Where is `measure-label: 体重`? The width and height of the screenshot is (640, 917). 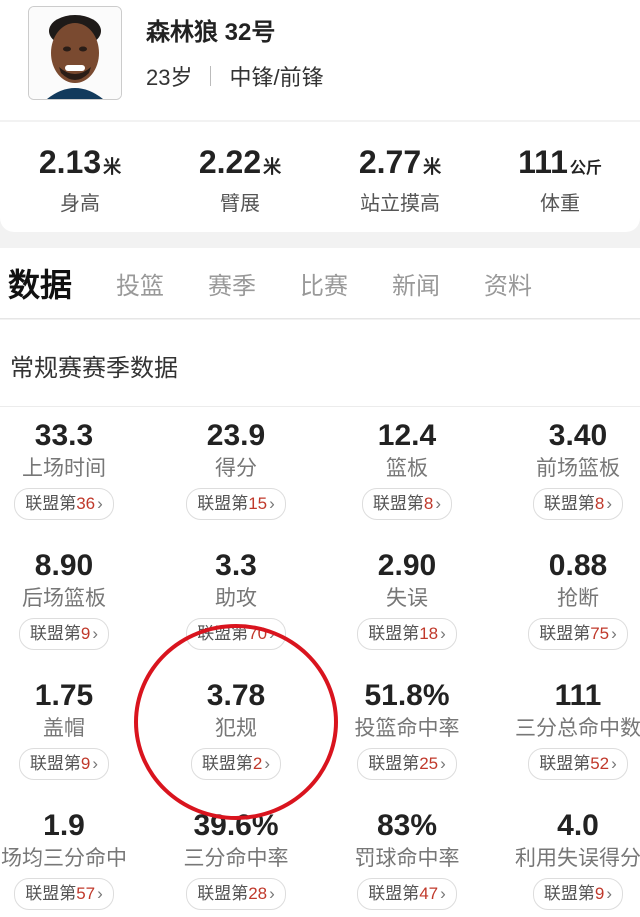 measure-label: 体重 is located at coordinates (560, 204).